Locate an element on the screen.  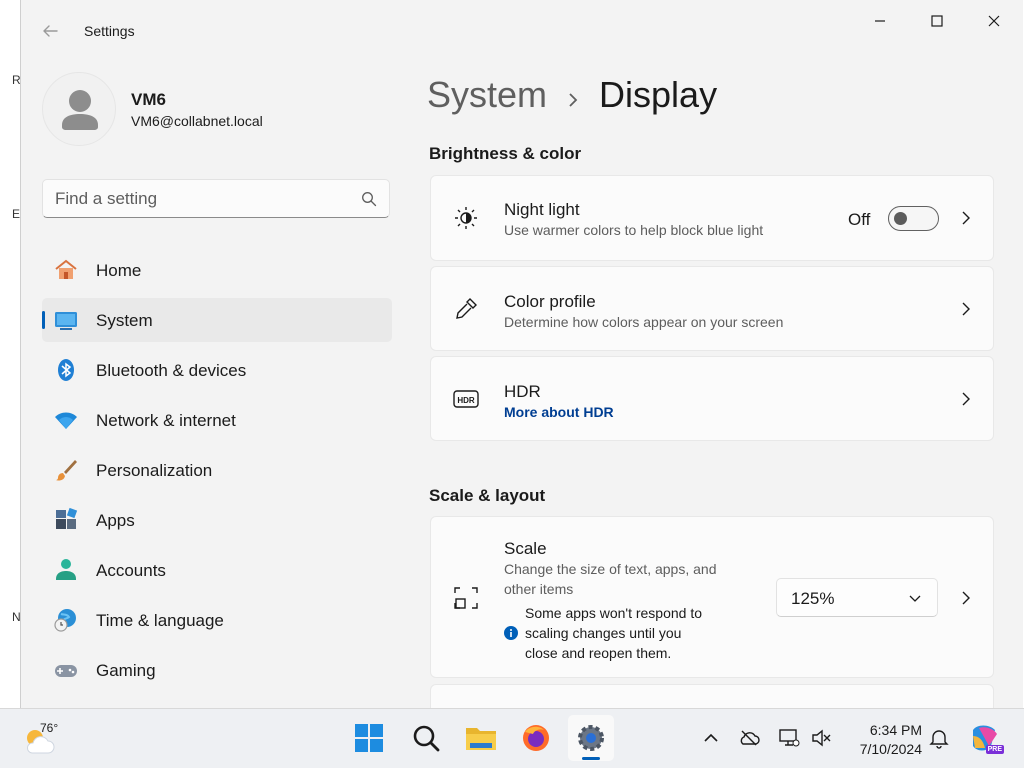
scale-subtitle-line1: Change the size of text, apps, and is located at coordinates (610, 569).